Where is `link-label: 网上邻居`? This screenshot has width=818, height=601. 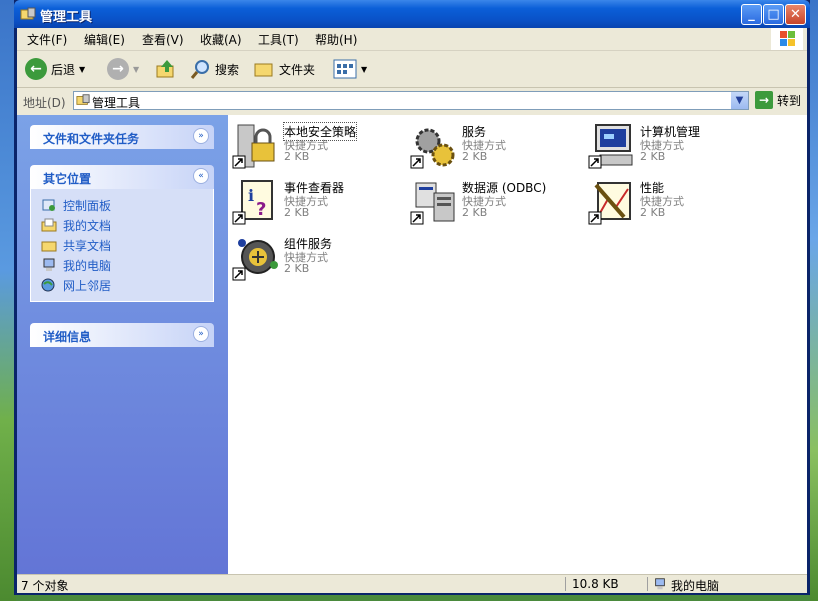
link-label: 网上邻居 is located at coordinates (87, 285).